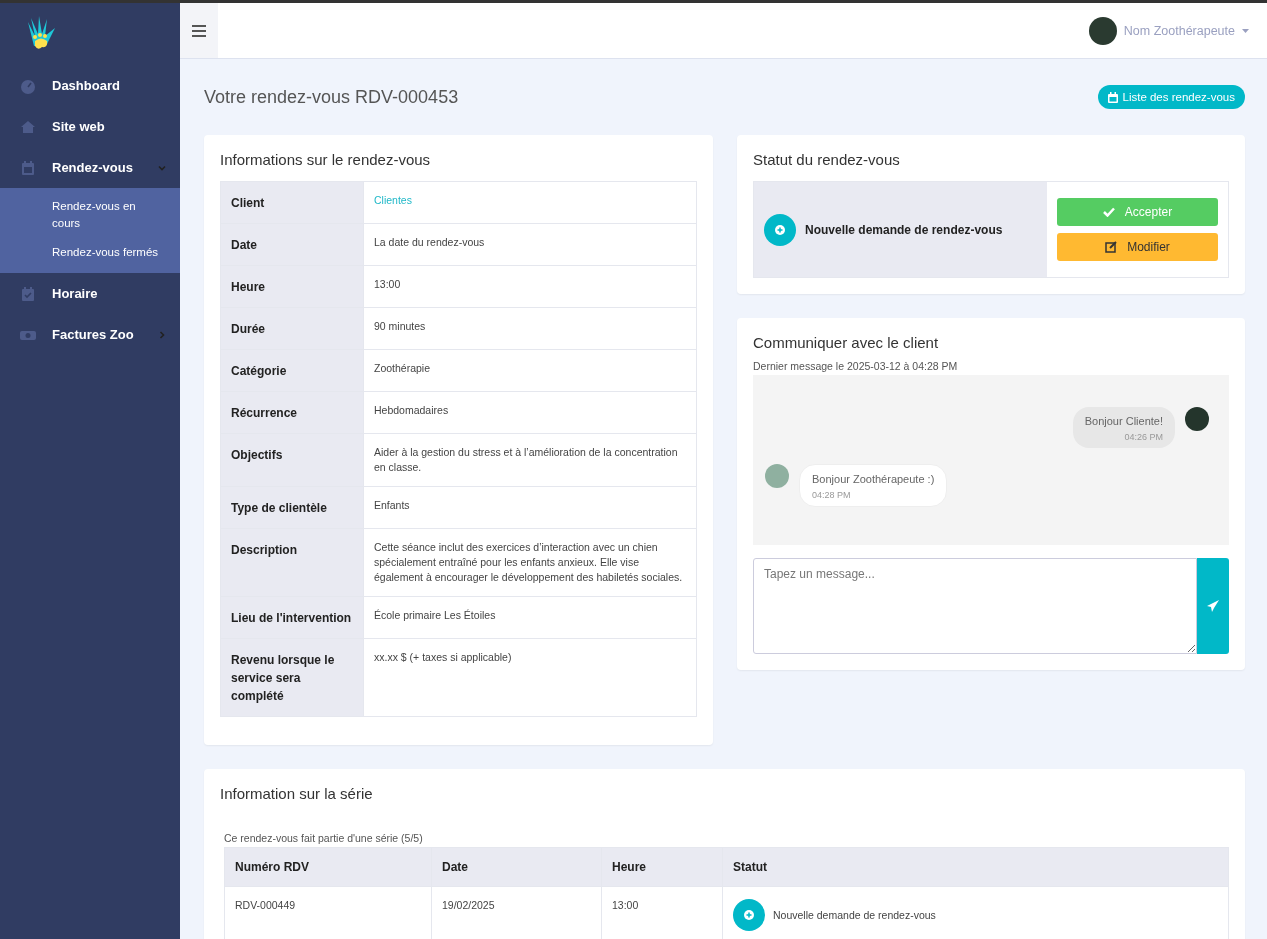 The image size is (1267, 939). Describe the element at coordinates (662, 867) in the screenshot. I see `column-header: Heure` at that location.